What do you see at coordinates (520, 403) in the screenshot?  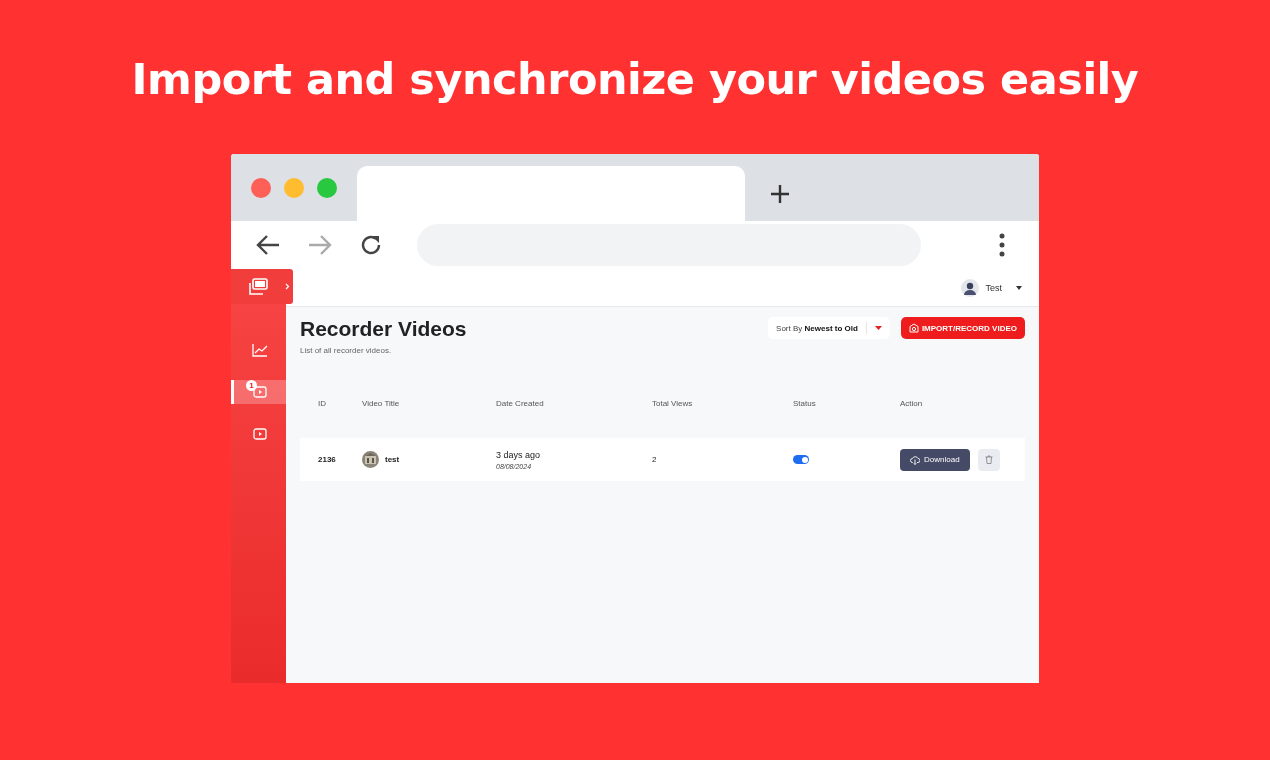 I see `column-header: Date Created` at bounding box center [520, 403].